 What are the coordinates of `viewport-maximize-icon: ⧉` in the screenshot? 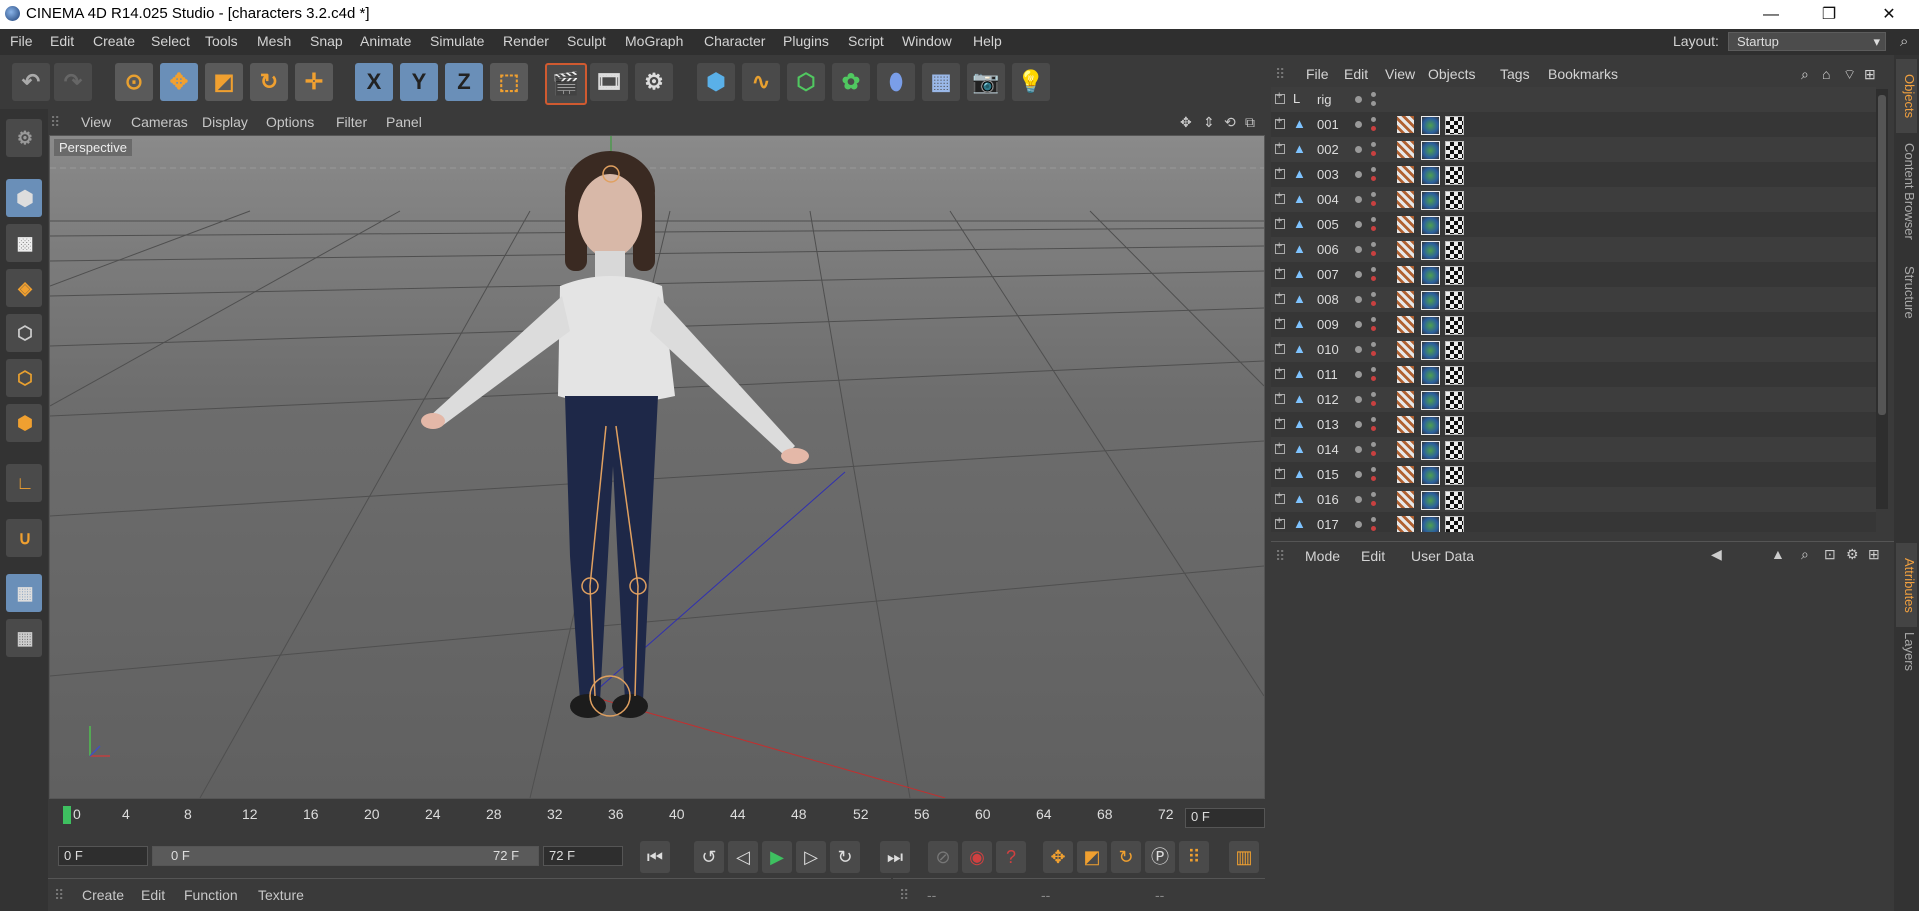 It's located at (1250, 122).